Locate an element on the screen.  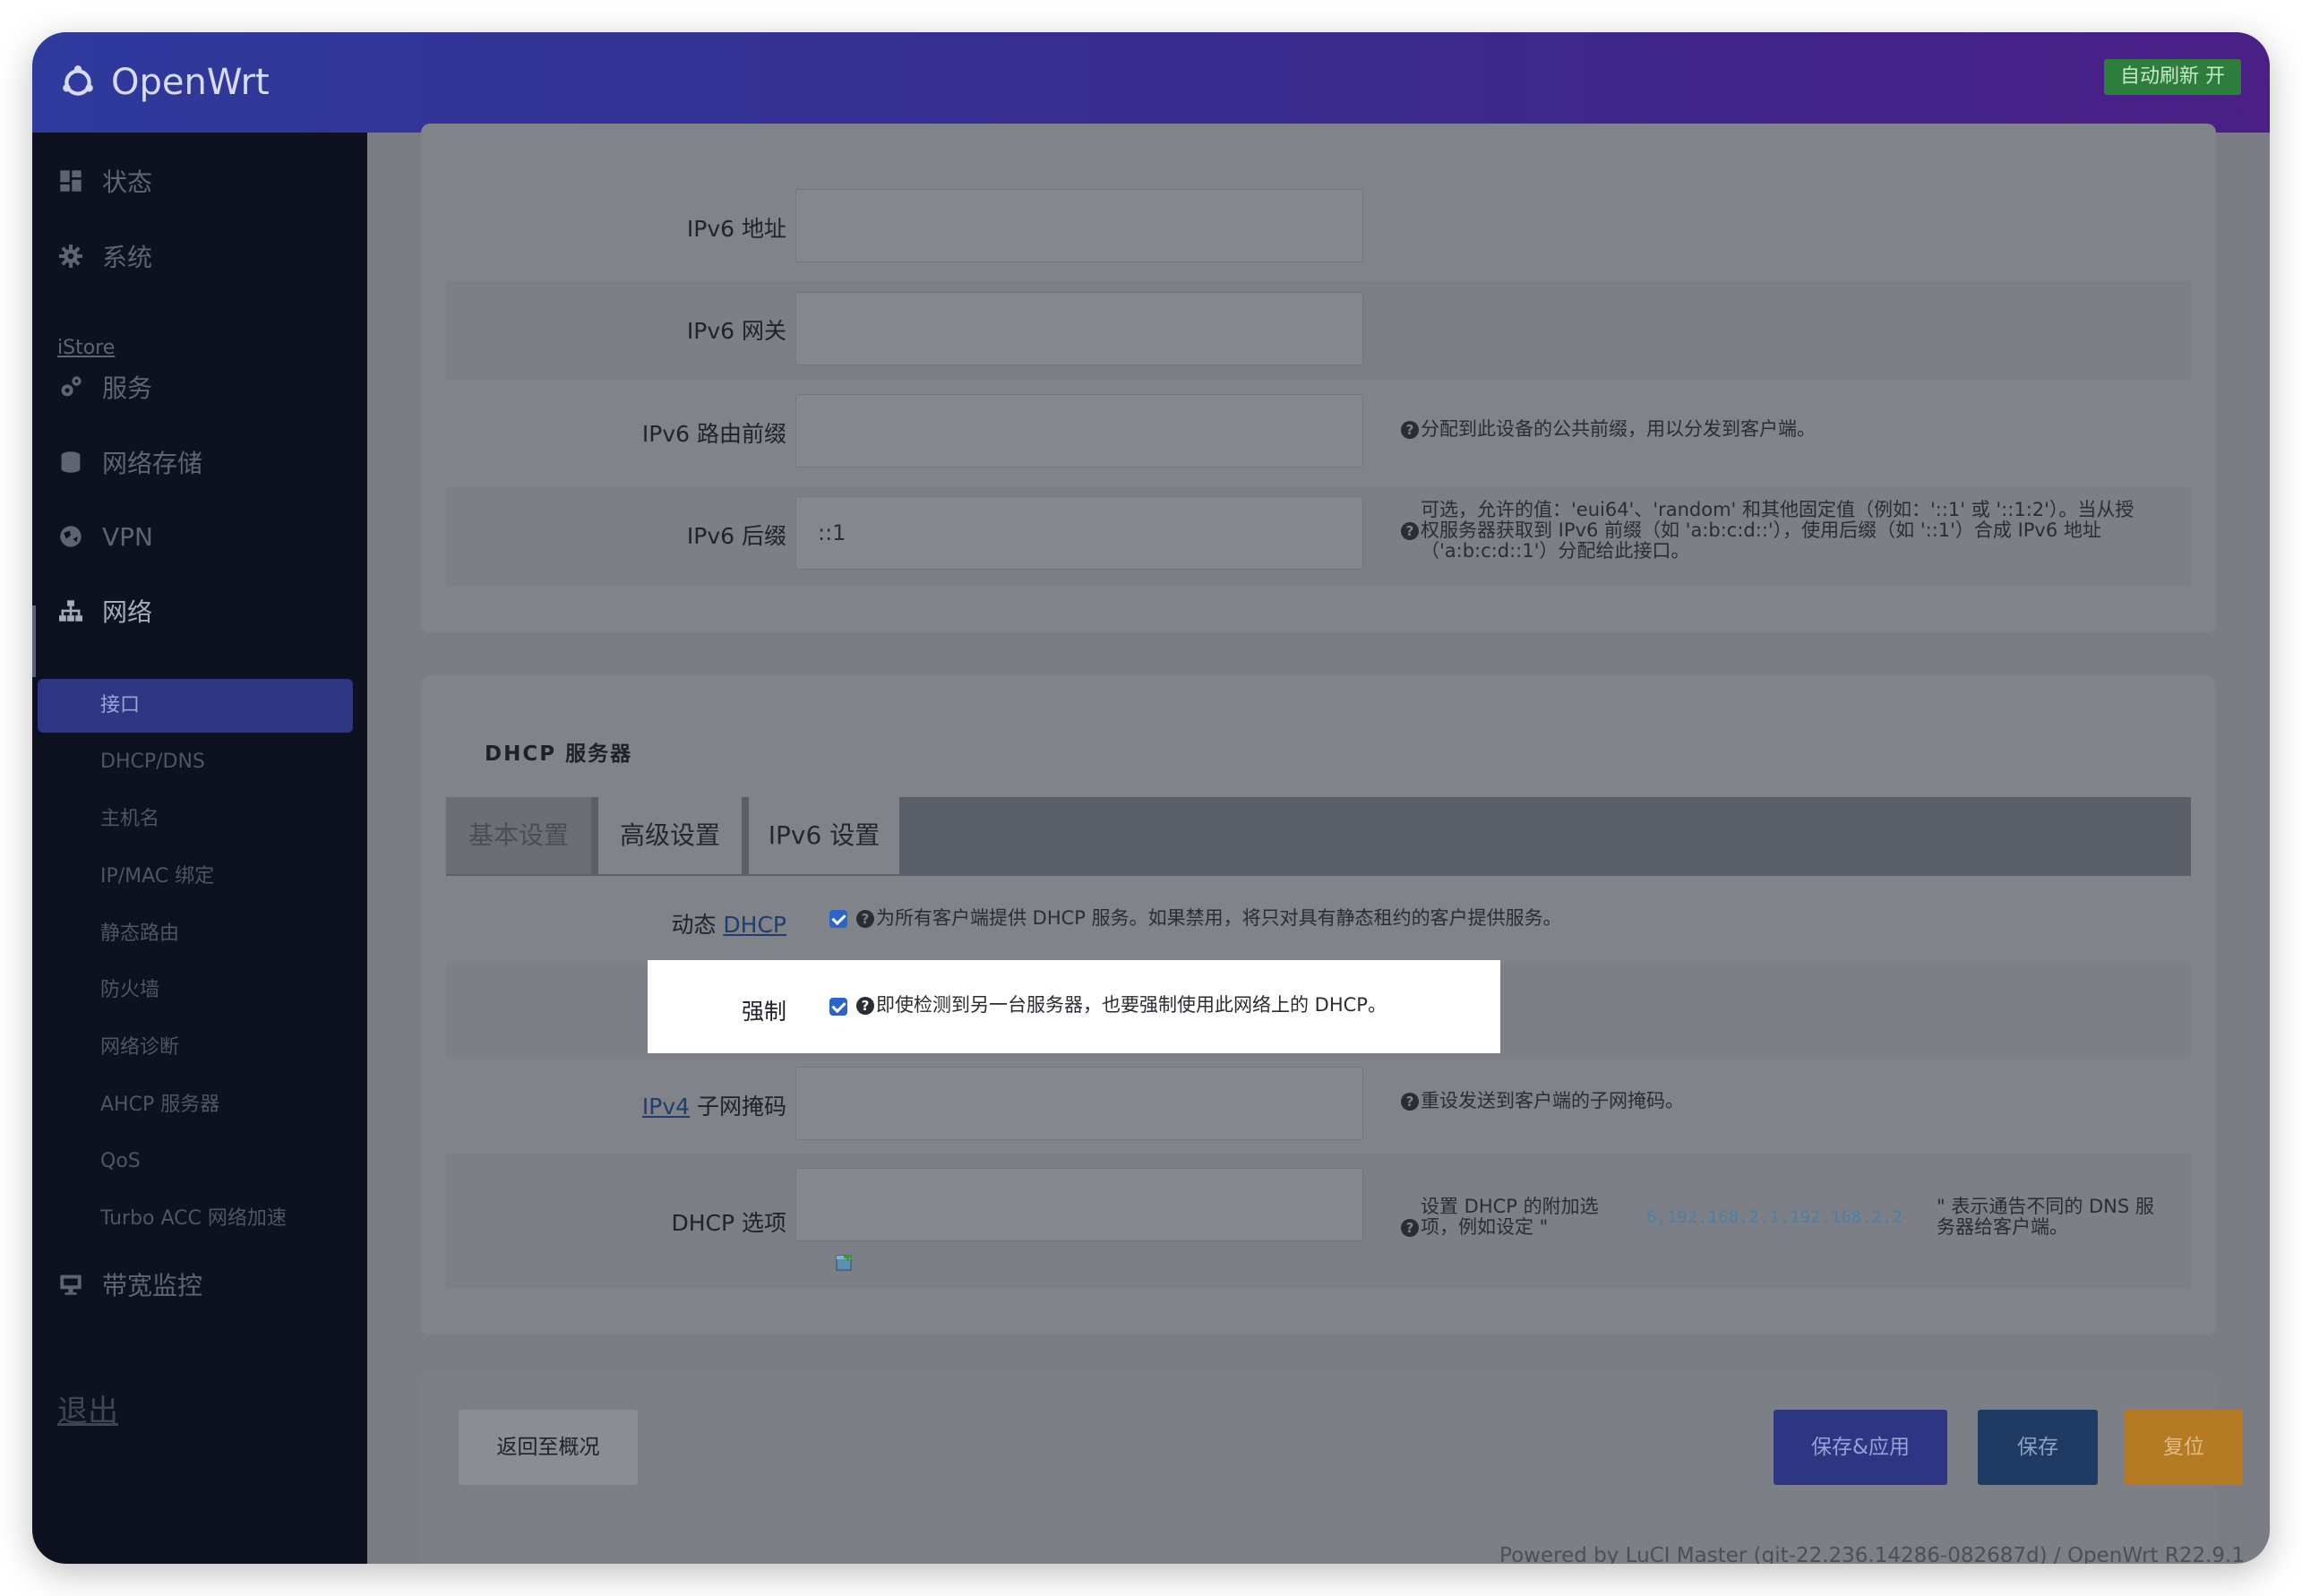
sidebar-item-label: 带宽监控 is located at coordinates (152, 1286).